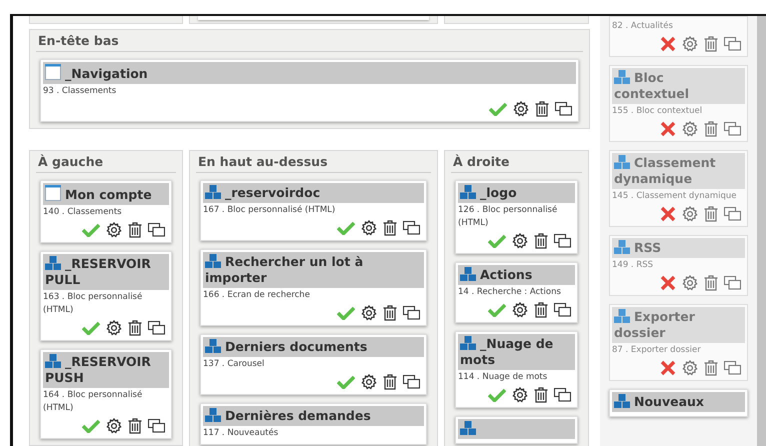  What do you see at coordinates (508, 217) in the screenshot?
I see `block-subtitle: 126 . Bloc personnalisé (HTML)` at bounding box center [508, 217].